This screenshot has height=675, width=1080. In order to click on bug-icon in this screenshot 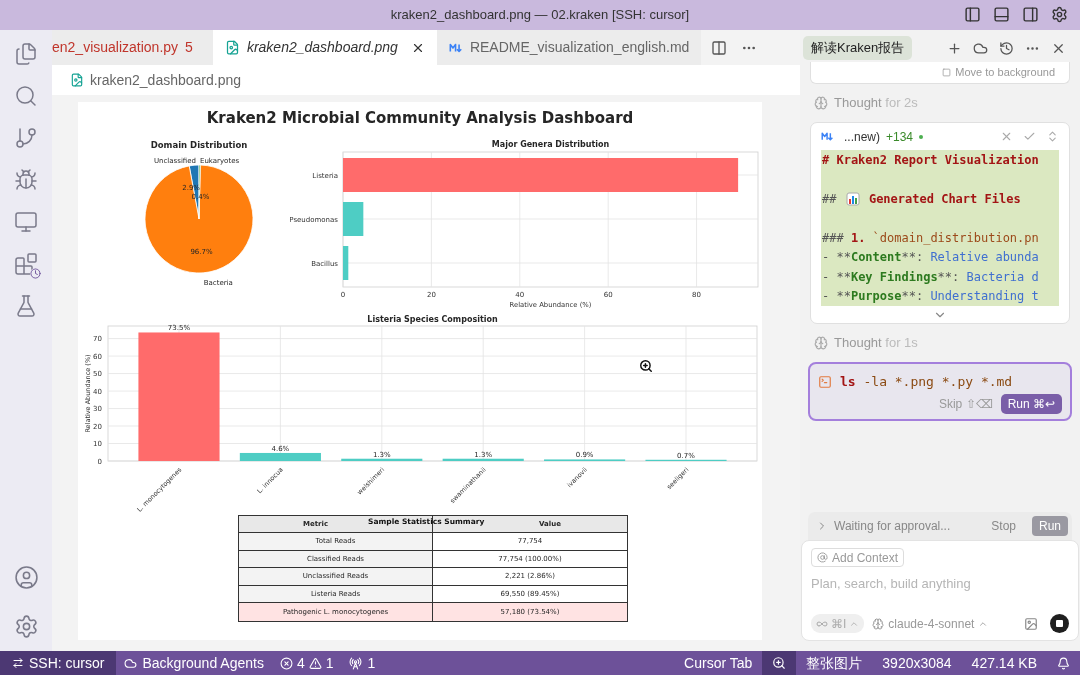, I will do `click(26, 180)`.